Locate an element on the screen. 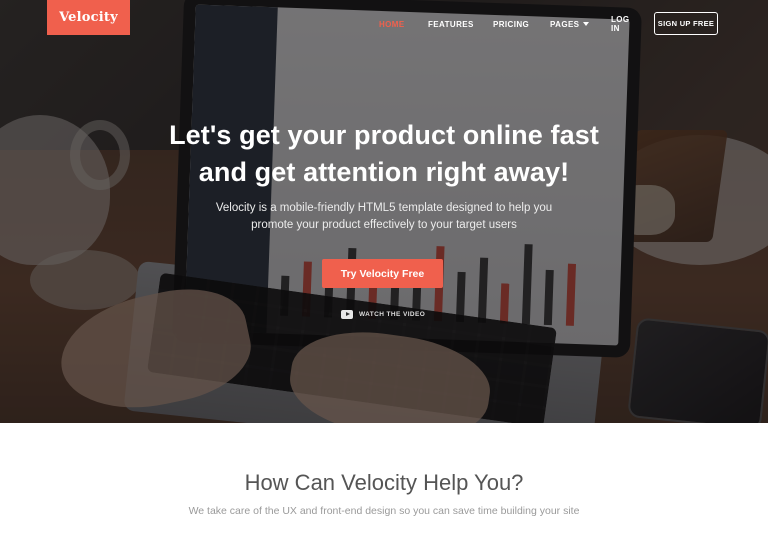 This screenshot has height=552, width=768. hero-headline-line-1: Let's get your product online fast is located at coordinates (384, 135).